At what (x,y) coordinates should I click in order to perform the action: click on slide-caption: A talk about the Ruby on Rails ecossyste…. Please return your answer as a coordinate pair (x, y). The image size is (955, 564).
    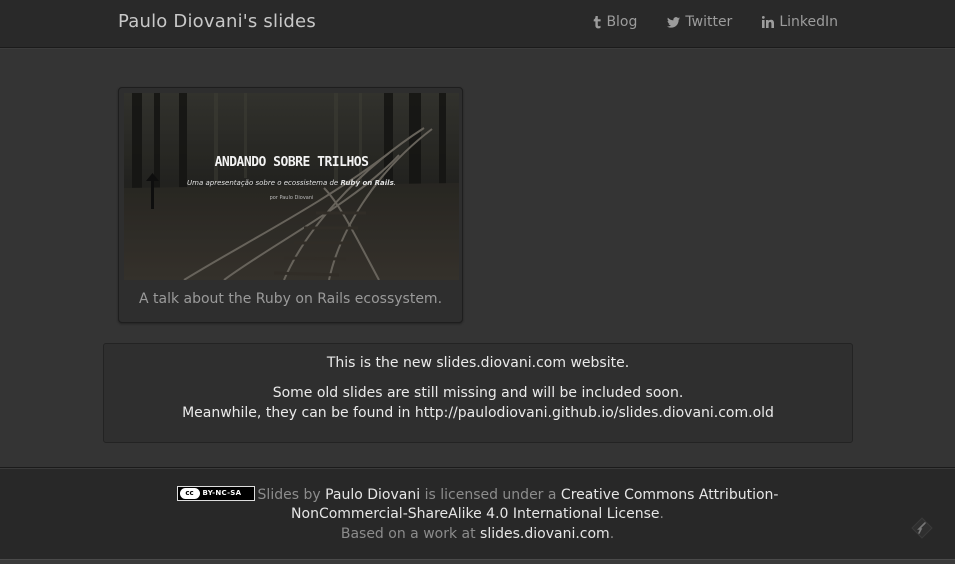
    Looking at the image, I should click on (290, 299).